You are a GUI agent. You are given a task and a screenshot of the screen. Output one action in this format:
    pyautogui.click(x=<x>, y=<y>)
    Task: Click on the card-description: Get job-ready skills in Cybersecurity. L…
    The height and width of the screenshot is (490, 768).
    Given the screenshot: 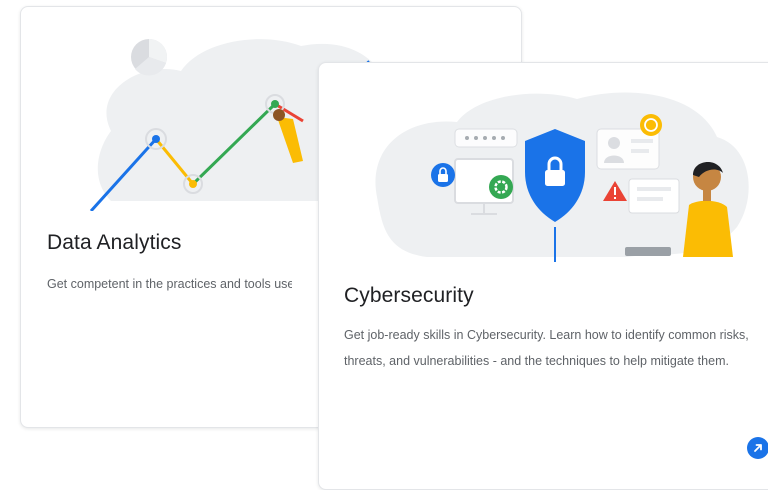 What is the action you would take?
    pyautogui.click(x=546, y=348)
    